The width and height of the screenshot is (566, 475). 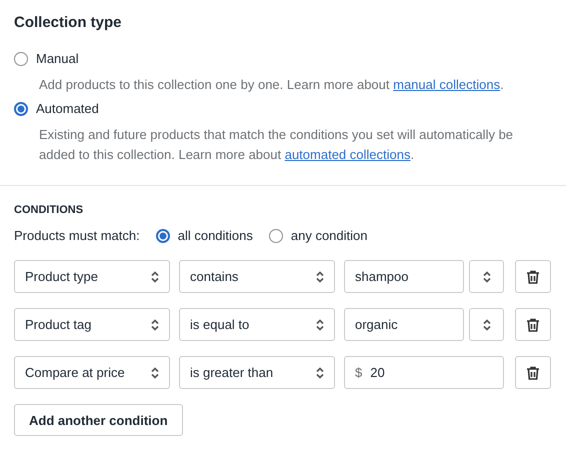 I want to click on section-title: Collection type, so click(x=68, y=22).